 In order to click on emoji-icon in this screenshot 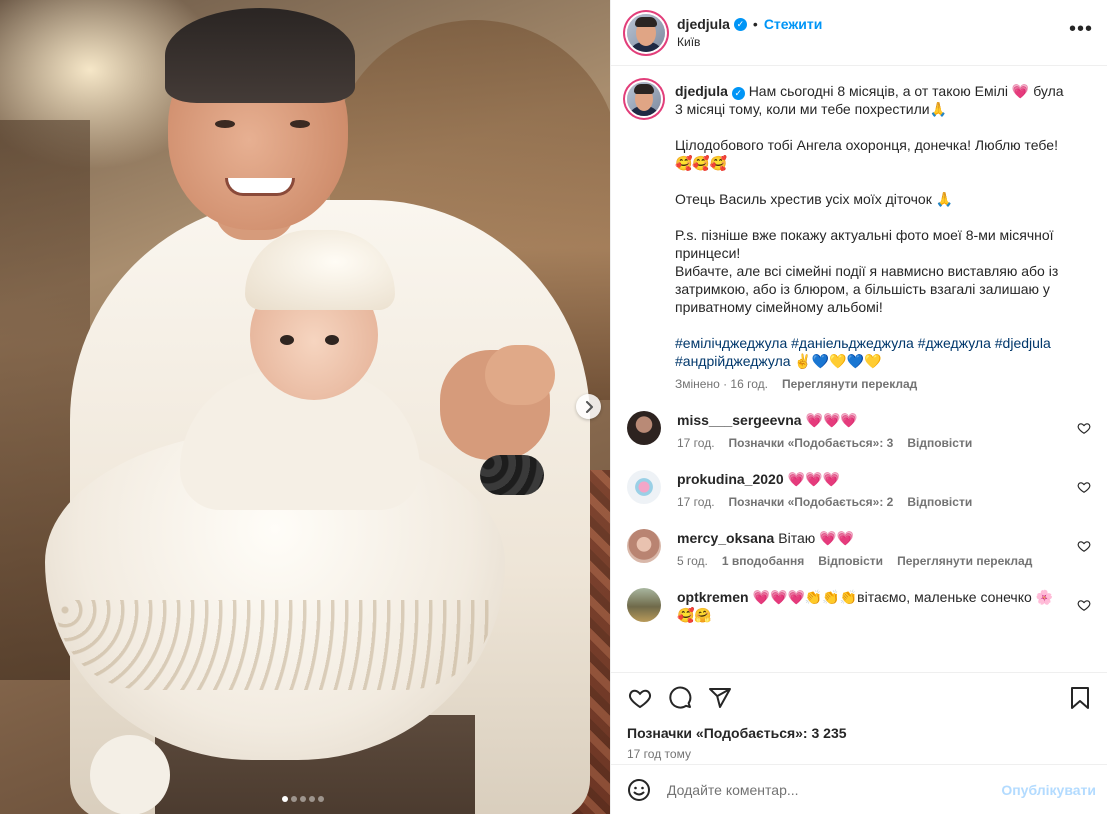, I will do `click(639, 790)`.